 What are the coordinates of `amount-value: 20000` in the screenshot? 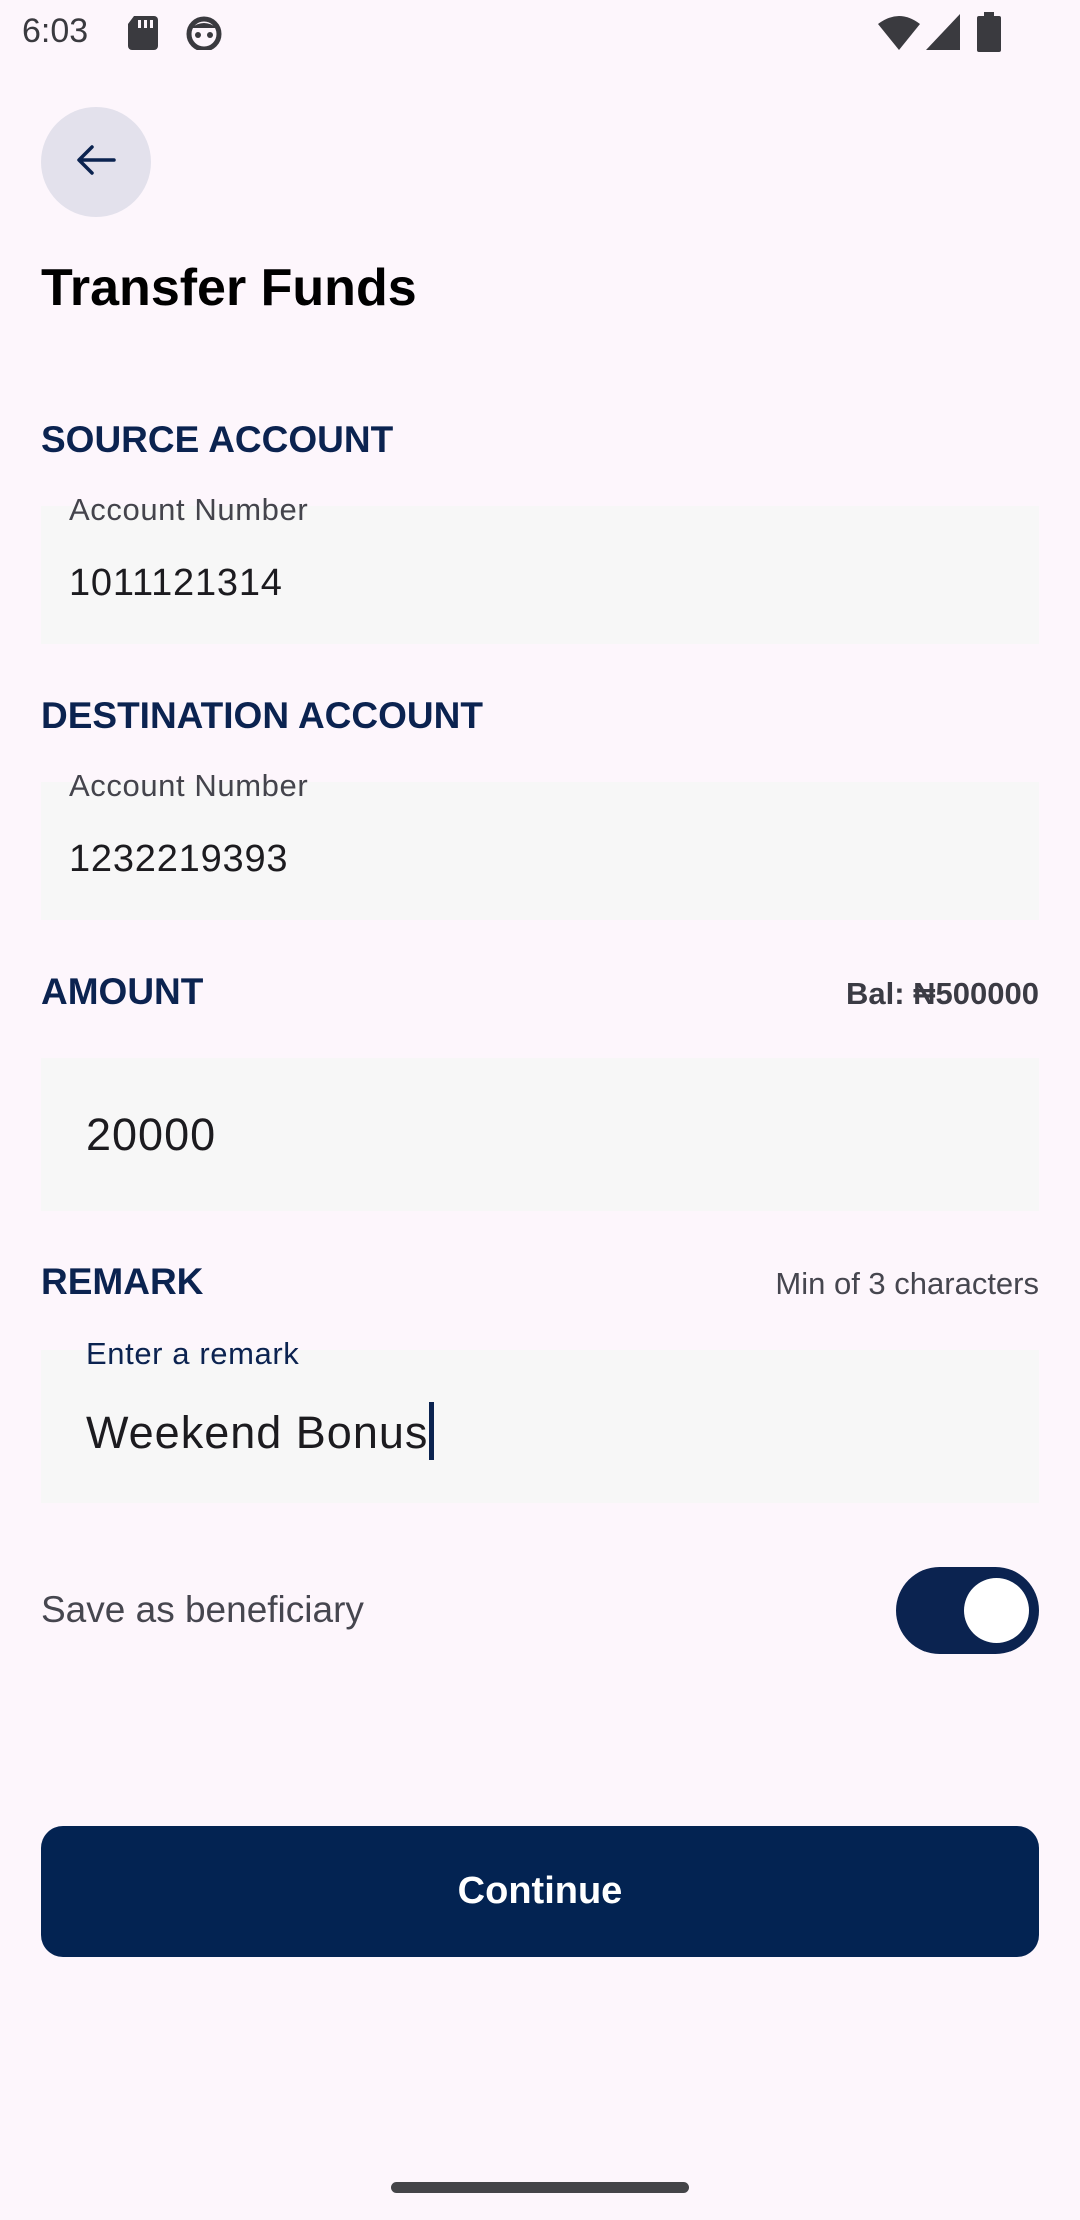 It's located at (151, 1134).